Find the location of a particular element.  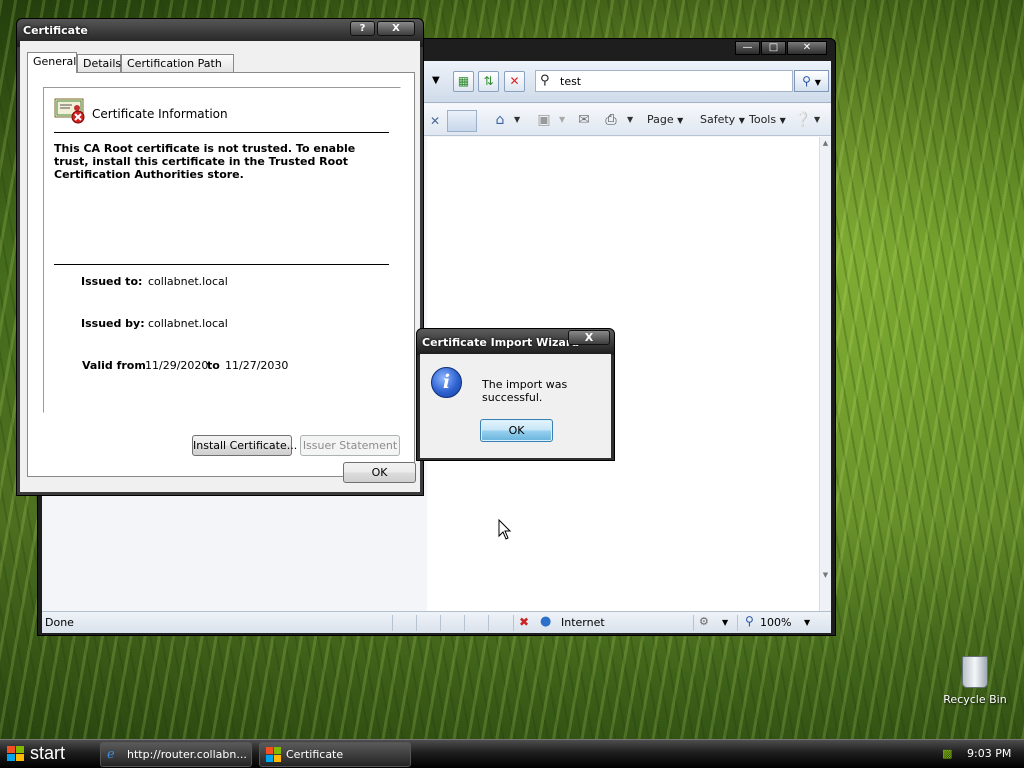

valid-to-label: to is located at coordinates (213, 365).